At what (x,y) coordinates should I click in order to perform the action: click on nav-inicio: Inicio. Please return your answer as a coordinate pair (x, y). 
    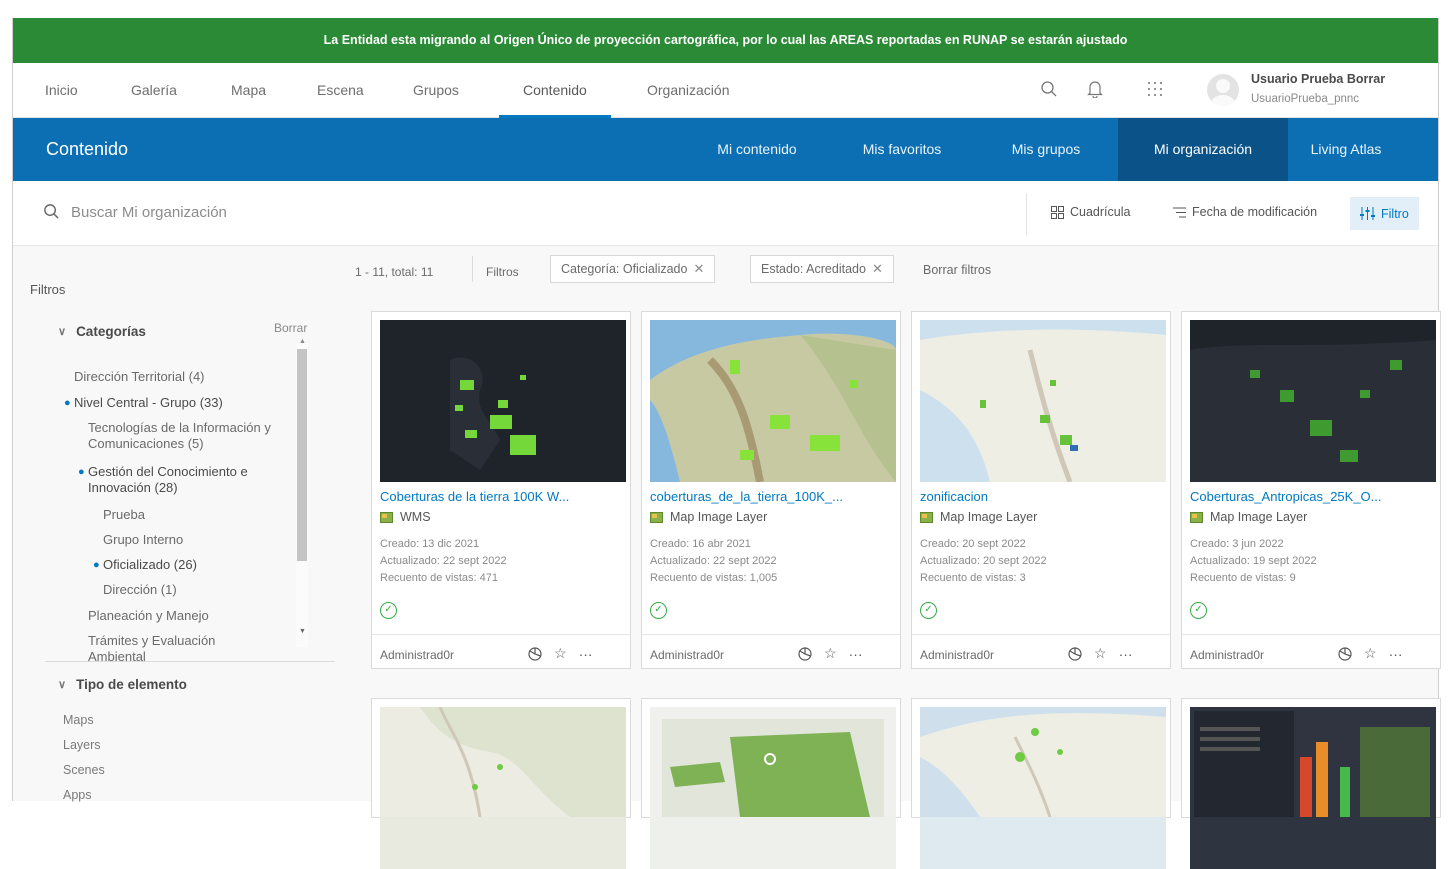
    Looking at the image, I should click on (61, 90).